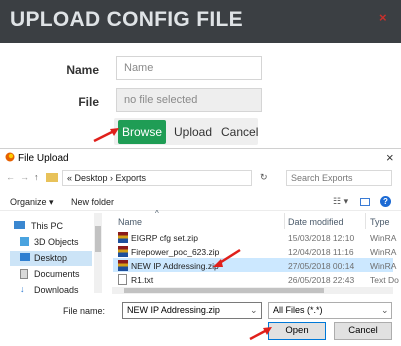 The height and width of the screenshot is (346, 401). Describe the element at coordinates (385, 310) in the screenshot. I see `filter-dropdown-icon: ⌄` at that location.